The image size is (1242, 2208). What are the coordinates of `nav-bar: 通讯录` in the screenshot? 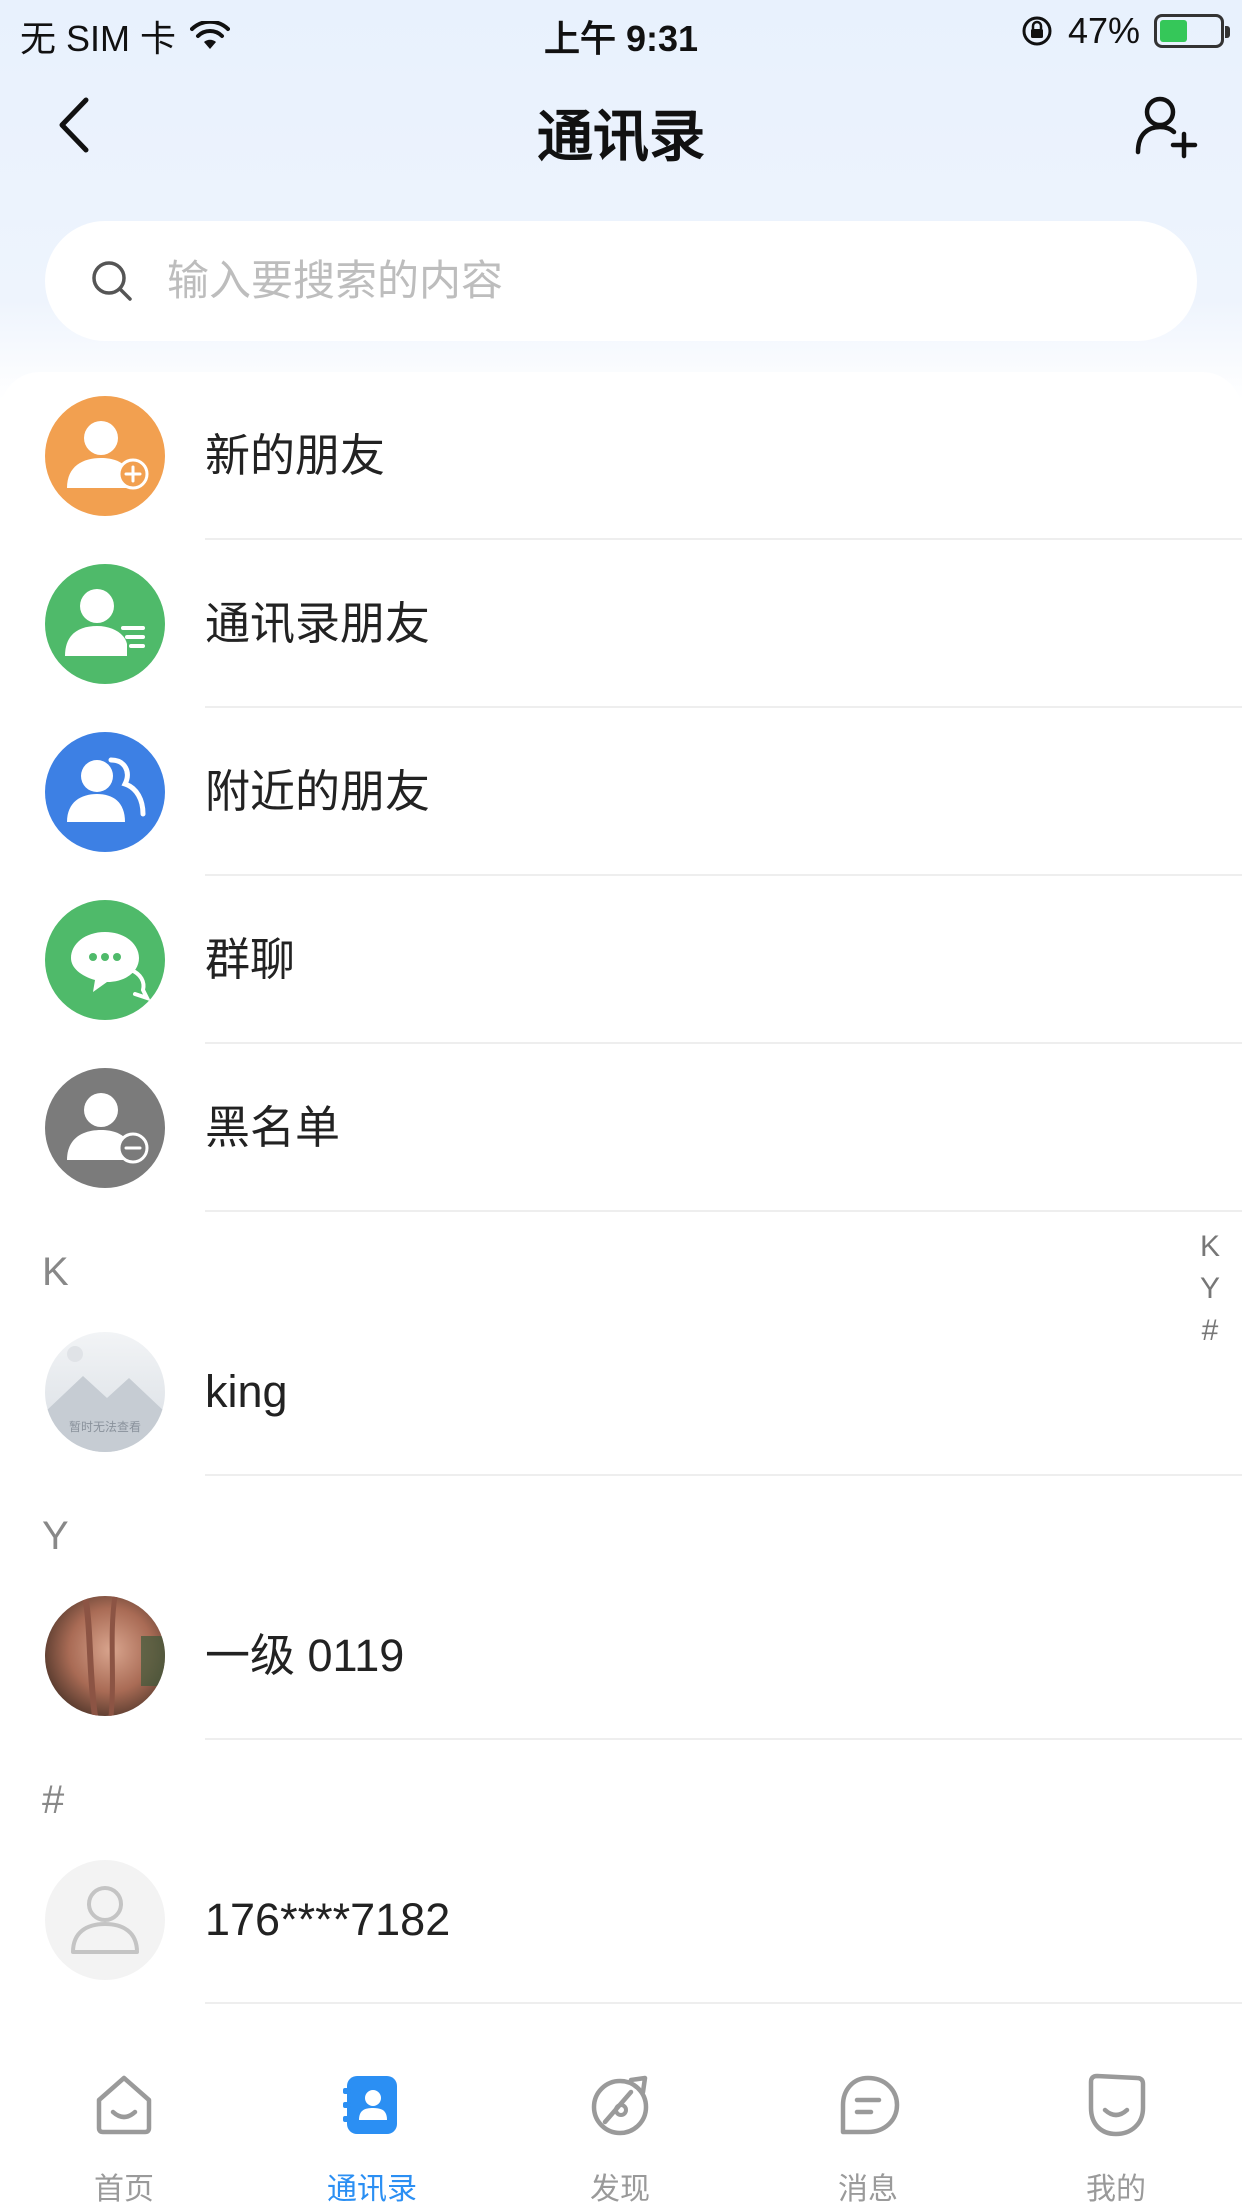 It's located at (621, 127).